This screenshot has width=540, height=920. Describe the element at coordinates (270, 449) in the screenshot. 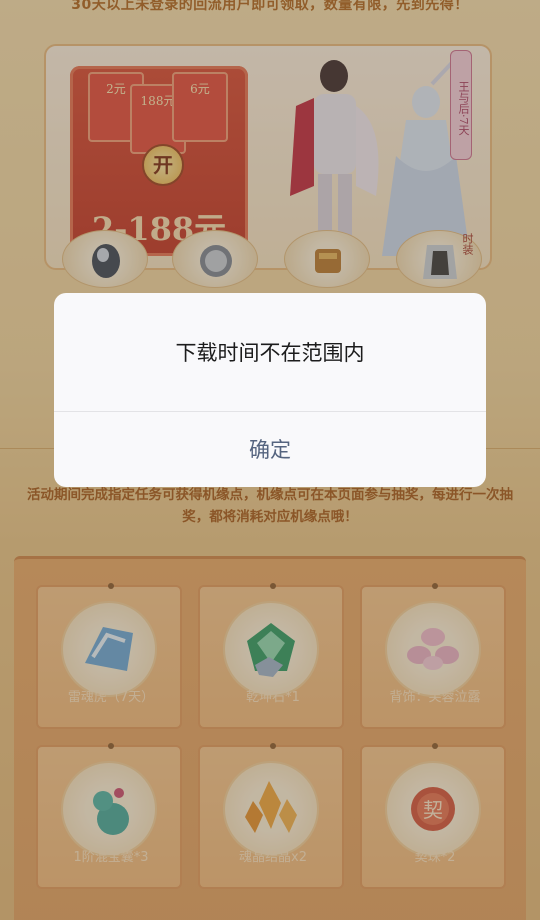

I see `confirm-button: 确定` at that location.